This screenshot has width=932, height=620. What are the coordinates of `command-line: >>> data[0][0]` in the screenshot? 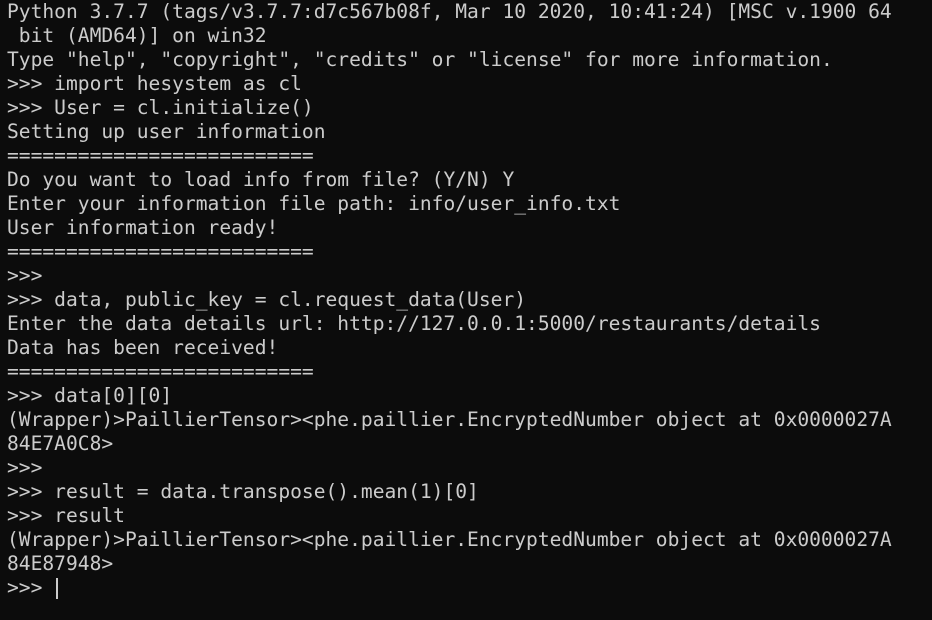 It's located at (90, 395).